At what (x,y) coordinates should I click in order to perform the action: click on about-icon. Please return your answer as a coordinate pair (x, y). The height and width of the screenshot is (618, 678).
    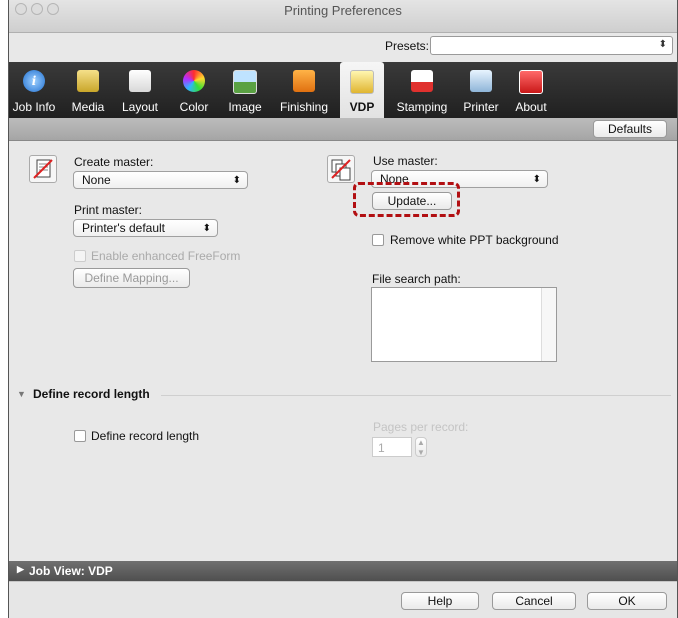
    Looking at the image, I should click on (531, 82).